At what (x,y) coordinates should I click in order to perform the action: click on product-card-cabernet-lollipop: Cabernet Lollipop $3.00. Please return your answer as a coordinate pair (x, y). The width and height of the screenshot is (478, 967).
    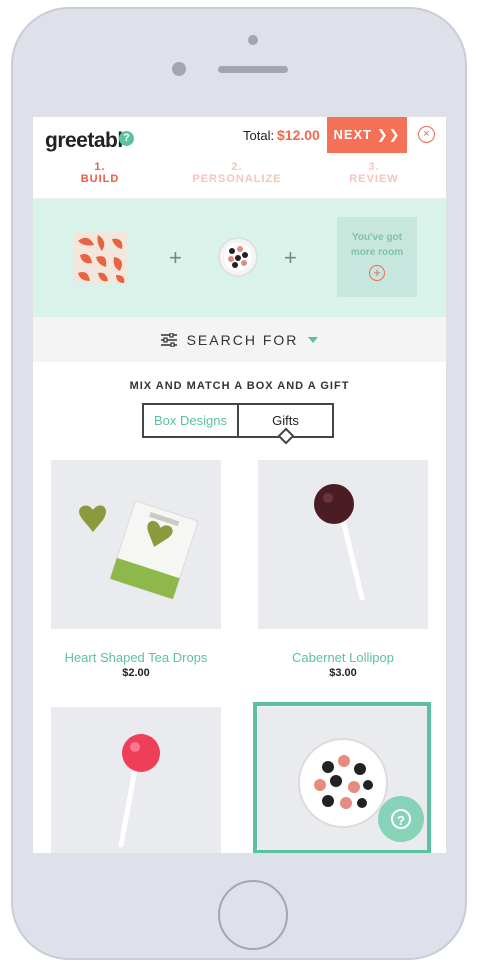
    Looking at the image, I should click on (343, 572).